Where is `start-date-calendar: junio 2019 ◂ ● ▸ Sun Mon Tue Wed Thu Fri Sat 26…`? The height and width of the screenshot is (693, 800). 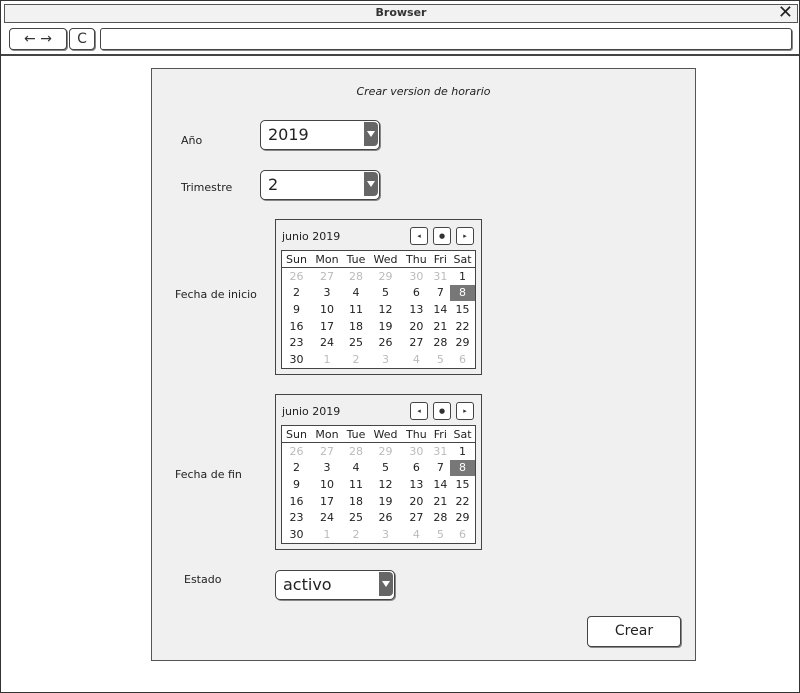 start-date-calendar: junio 2019 ◂ ● ▸ Sun Mon Tue Wed Thu Fri Sat 26… is located at coordinates (378, 297).